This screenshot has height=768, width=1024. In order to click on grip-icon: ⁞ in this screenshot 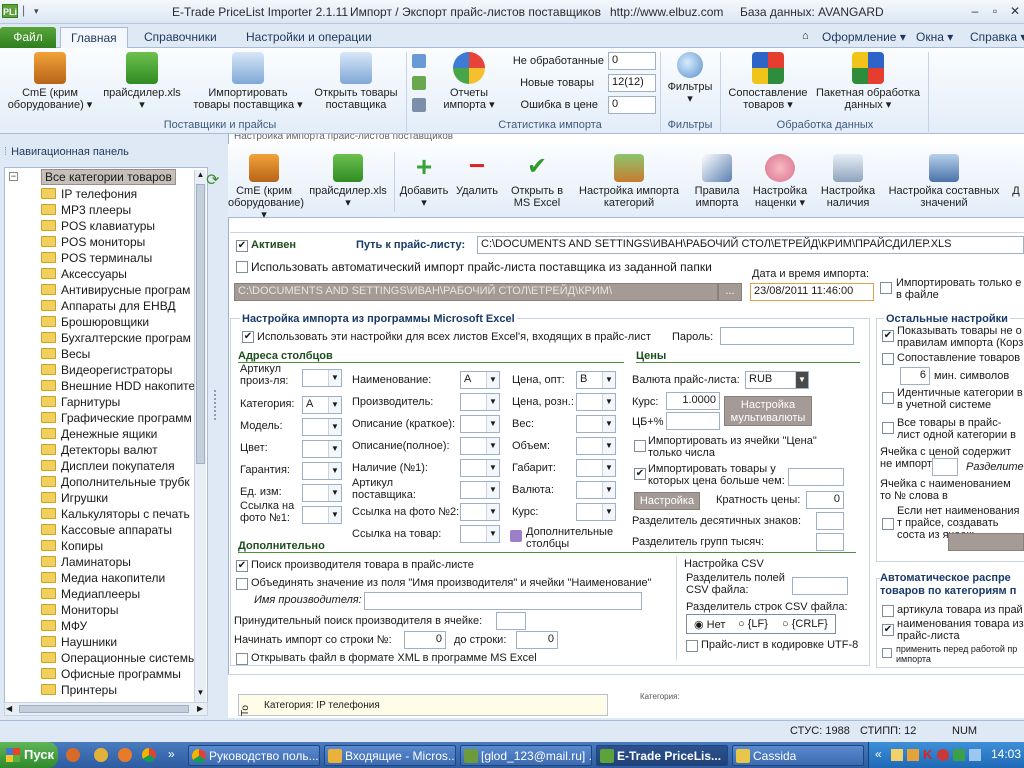, I will do `click(5, 152)`.